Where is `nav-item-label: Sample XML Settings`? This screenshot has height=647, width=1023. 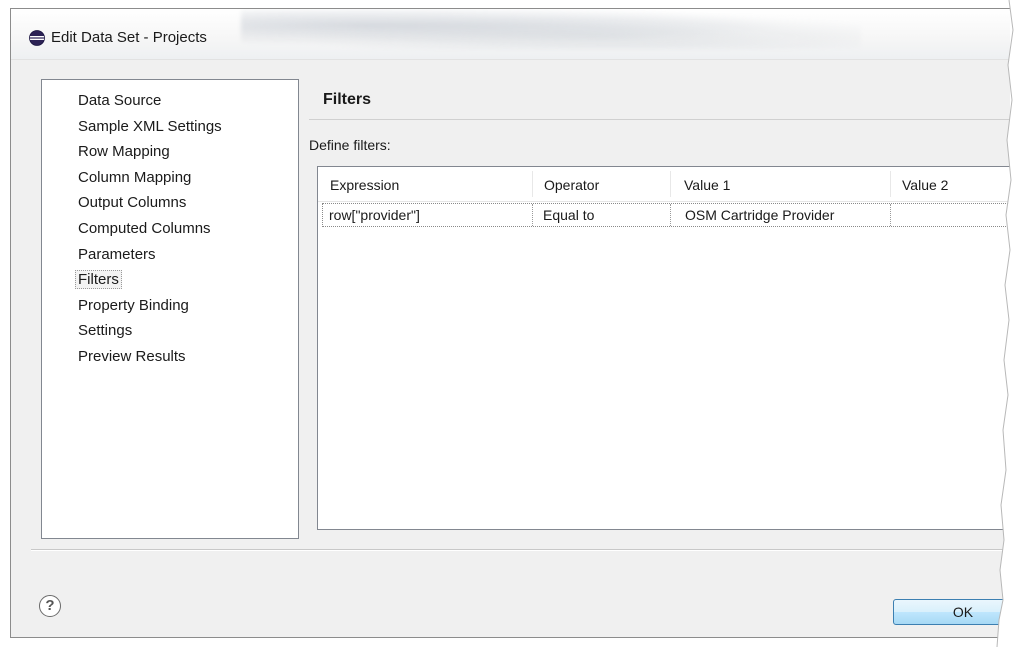
nav-item-label: Sample XML Settings is located at coordinates (150, 126).